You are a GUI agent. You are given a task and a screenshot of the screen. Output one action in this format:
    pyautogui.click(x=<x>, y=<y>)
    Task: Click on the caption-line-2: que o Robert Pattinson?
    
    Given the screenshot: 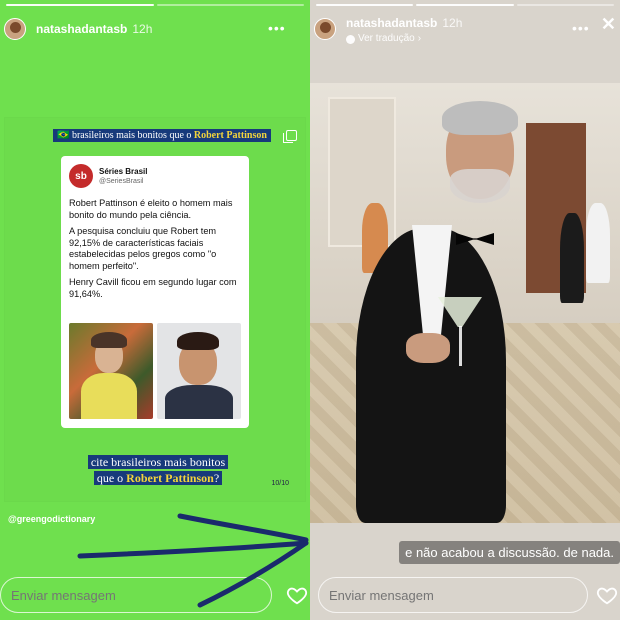 What is the action you would take?
    pyautogui.click(x=158, y=478)
    